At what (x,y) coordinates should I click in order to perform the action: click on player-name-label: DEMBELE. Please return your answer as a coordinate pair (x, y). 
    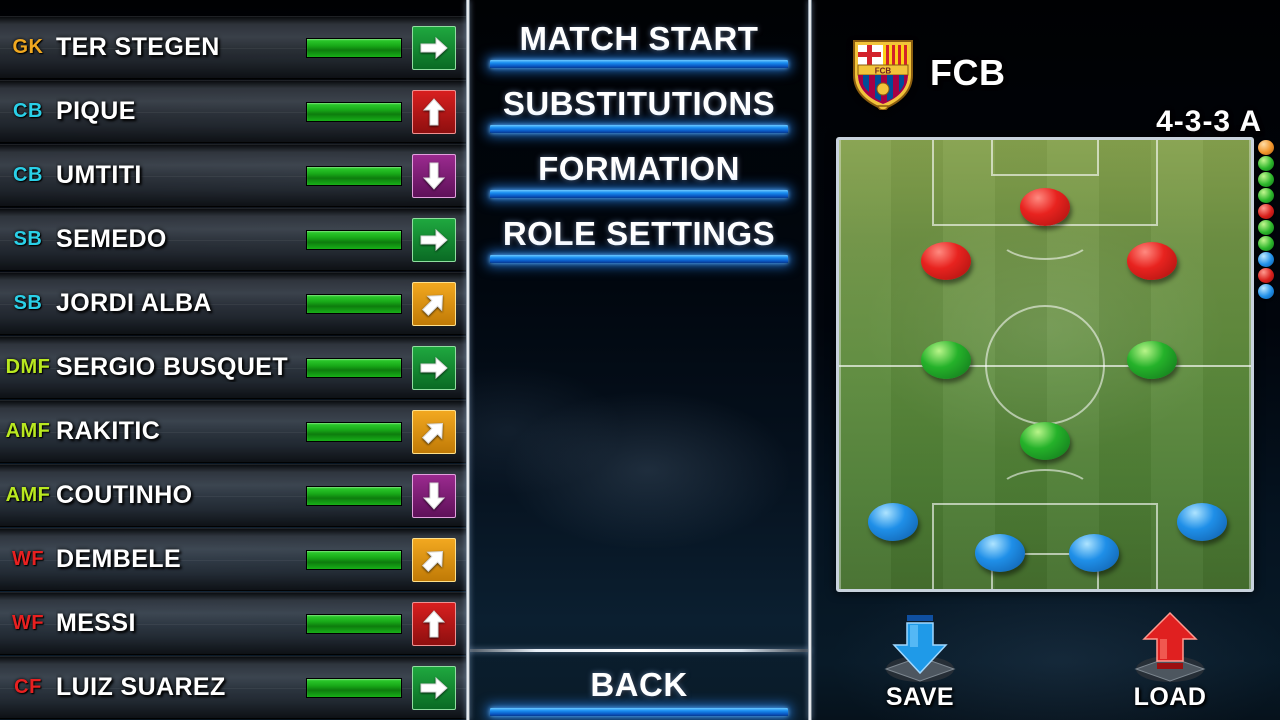
    Looking at the image, I should click on (119, 559).